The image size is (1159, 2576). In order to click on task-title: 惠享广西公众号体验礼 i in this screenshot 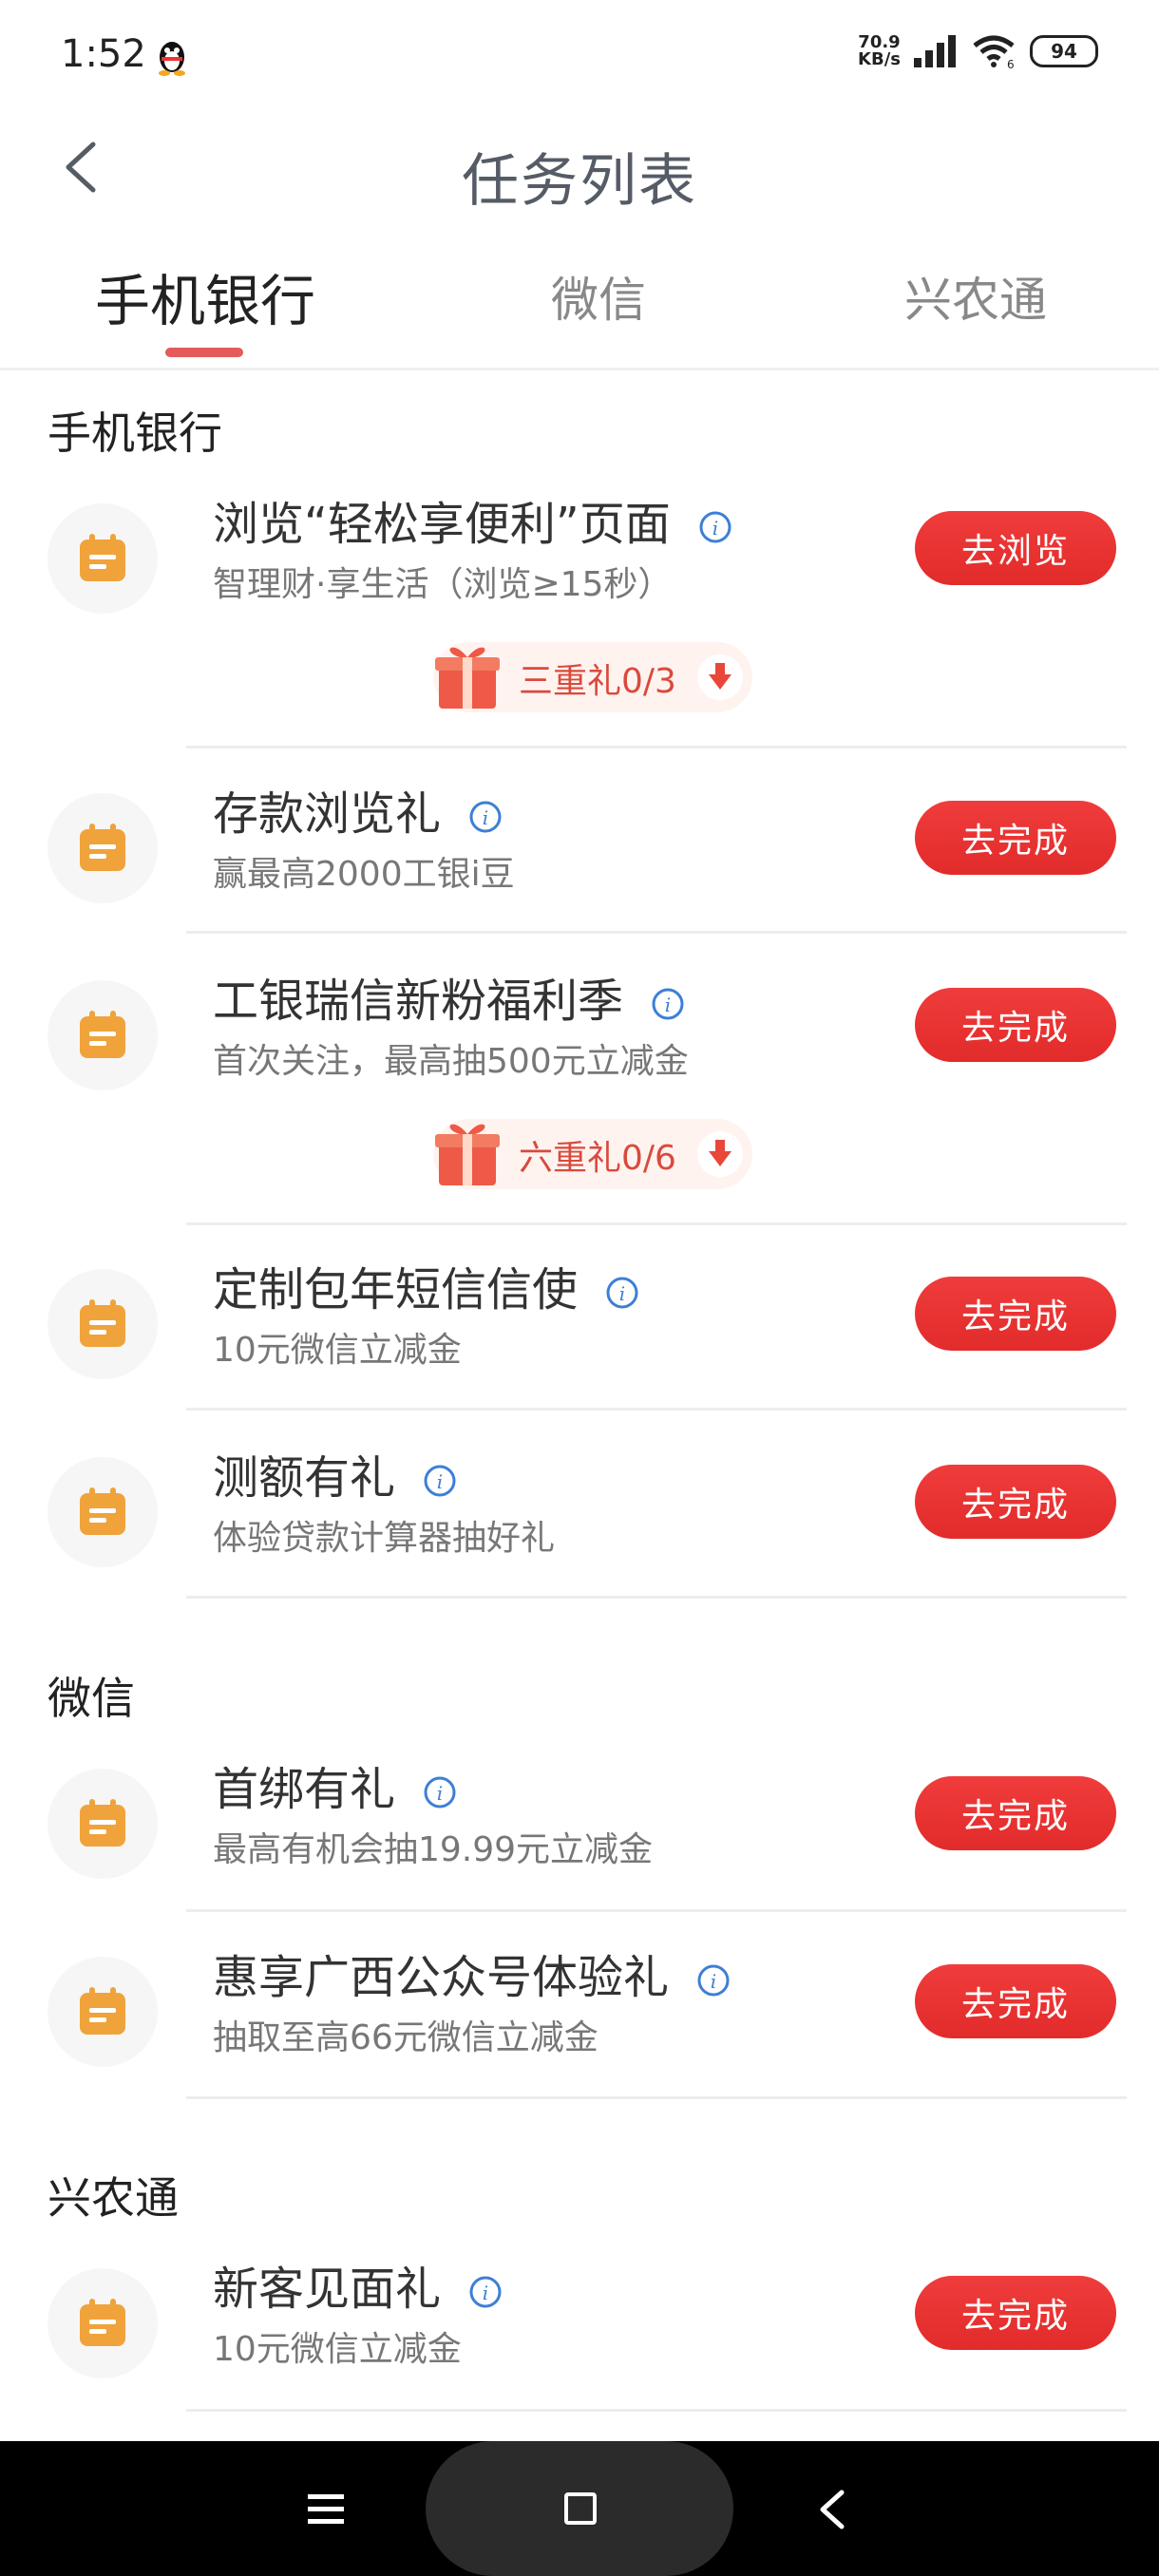, I will do `click(472, 1973)`.